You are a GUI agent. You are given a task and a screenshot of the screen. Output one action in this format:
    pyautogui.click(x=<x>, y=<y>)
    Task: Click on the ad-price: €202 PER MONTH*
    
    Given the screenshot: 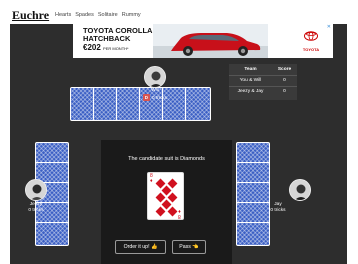 What is the action you would take?
    pyautogui.click(x=106, y=47)
    